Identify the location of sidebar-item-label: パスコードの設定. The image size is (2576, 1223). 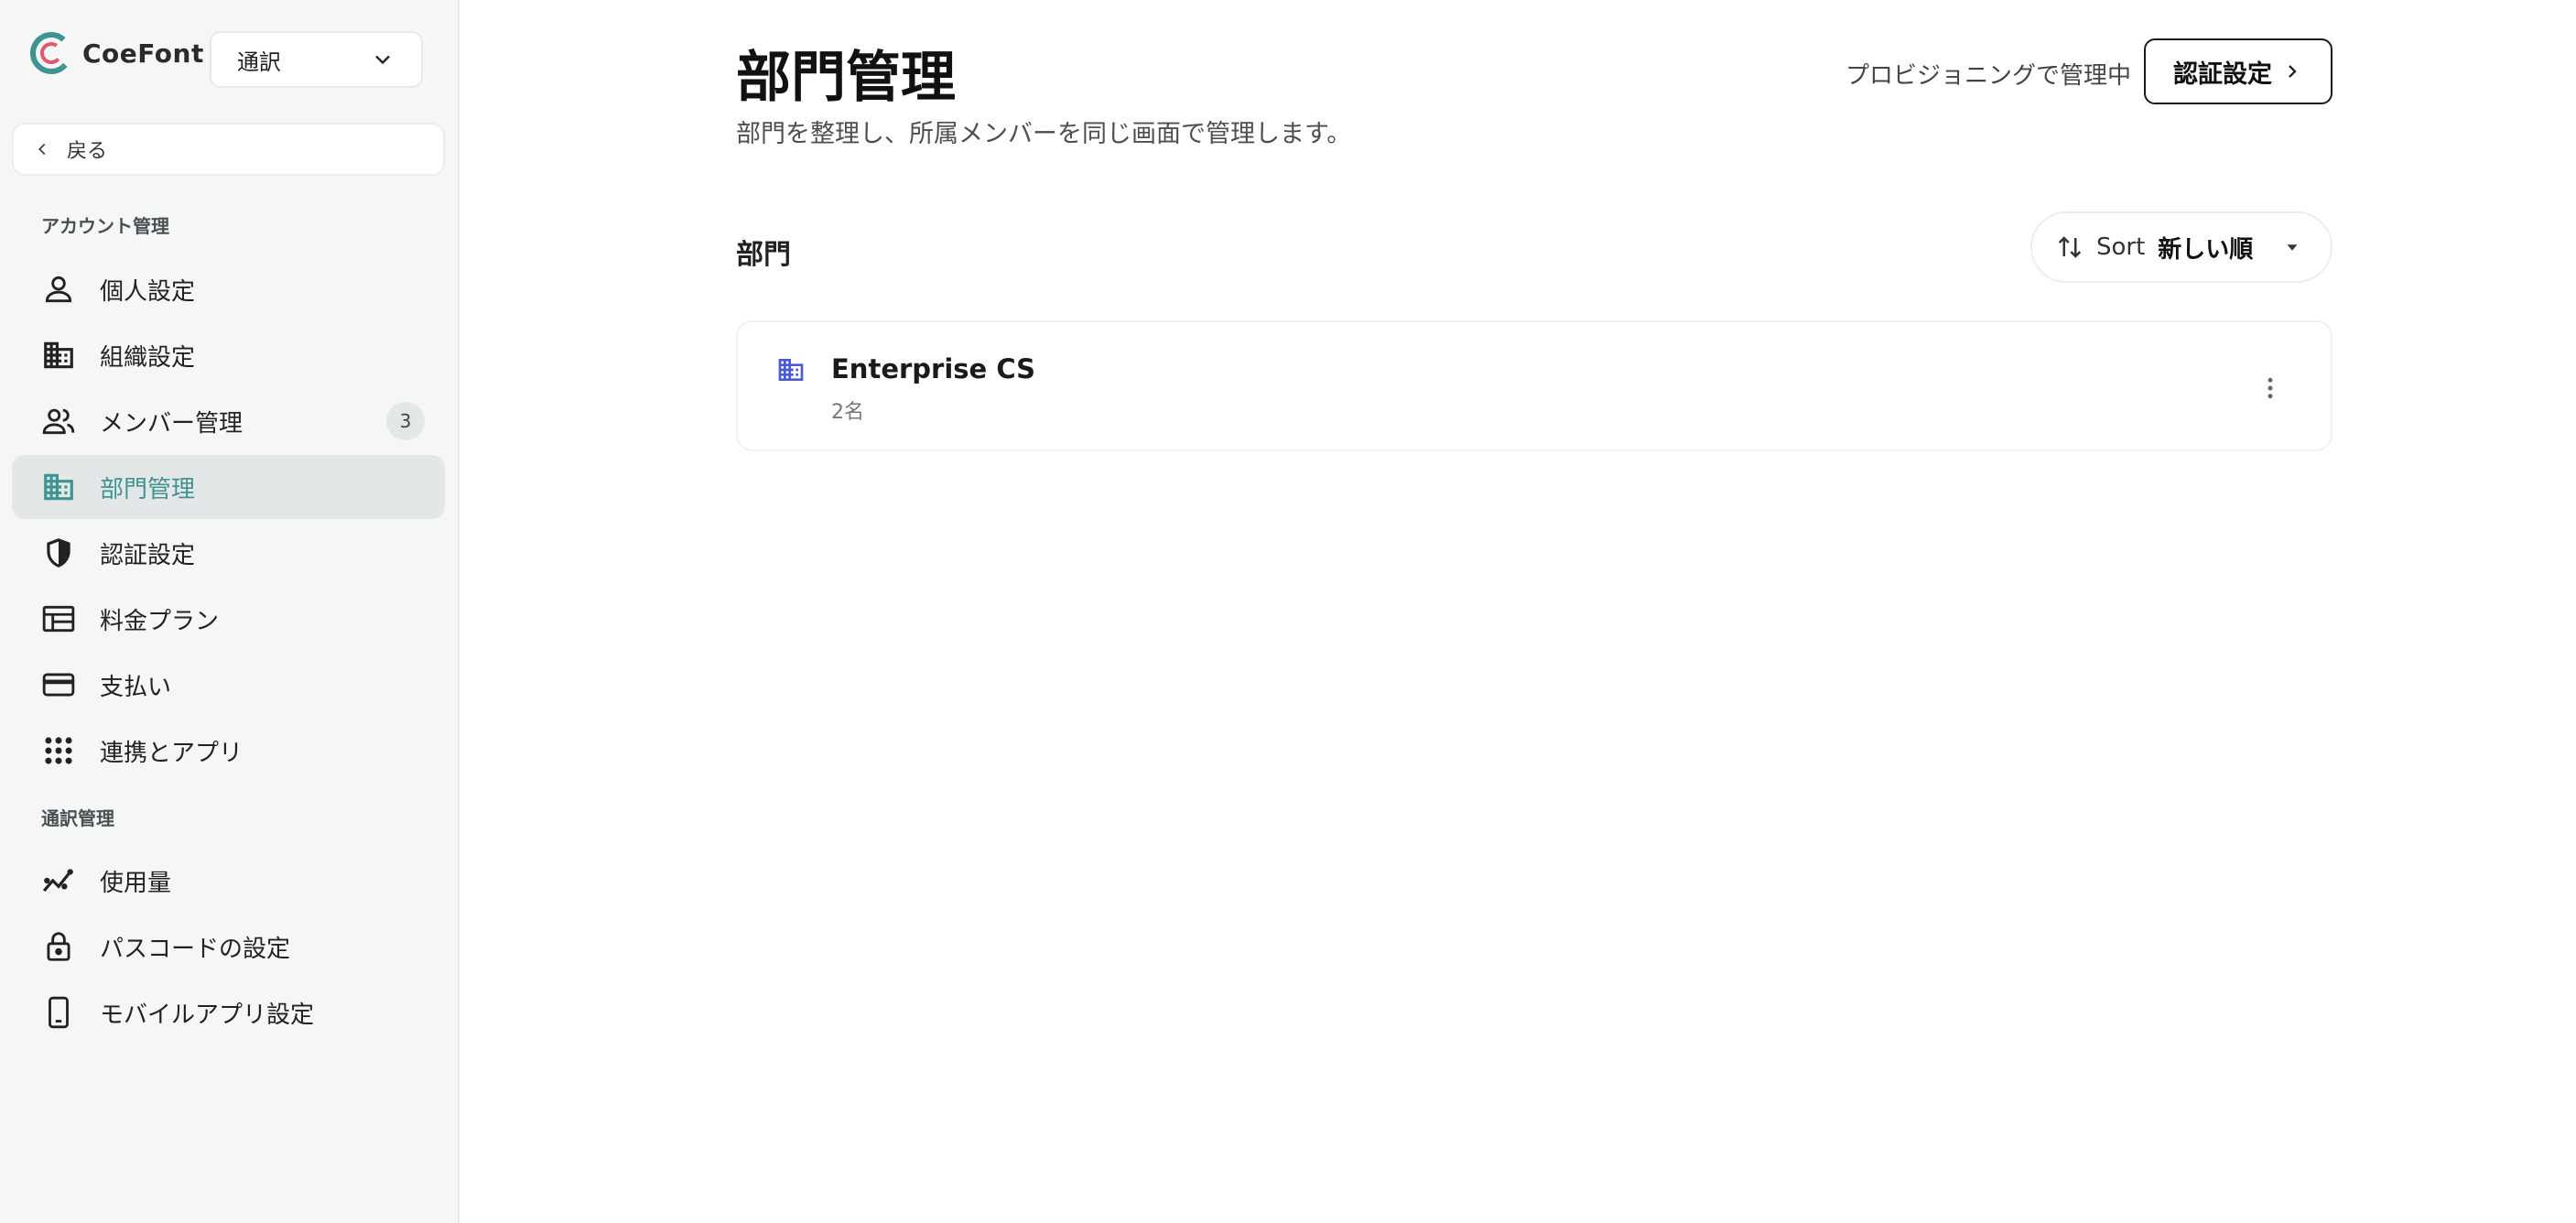
(196, 949).